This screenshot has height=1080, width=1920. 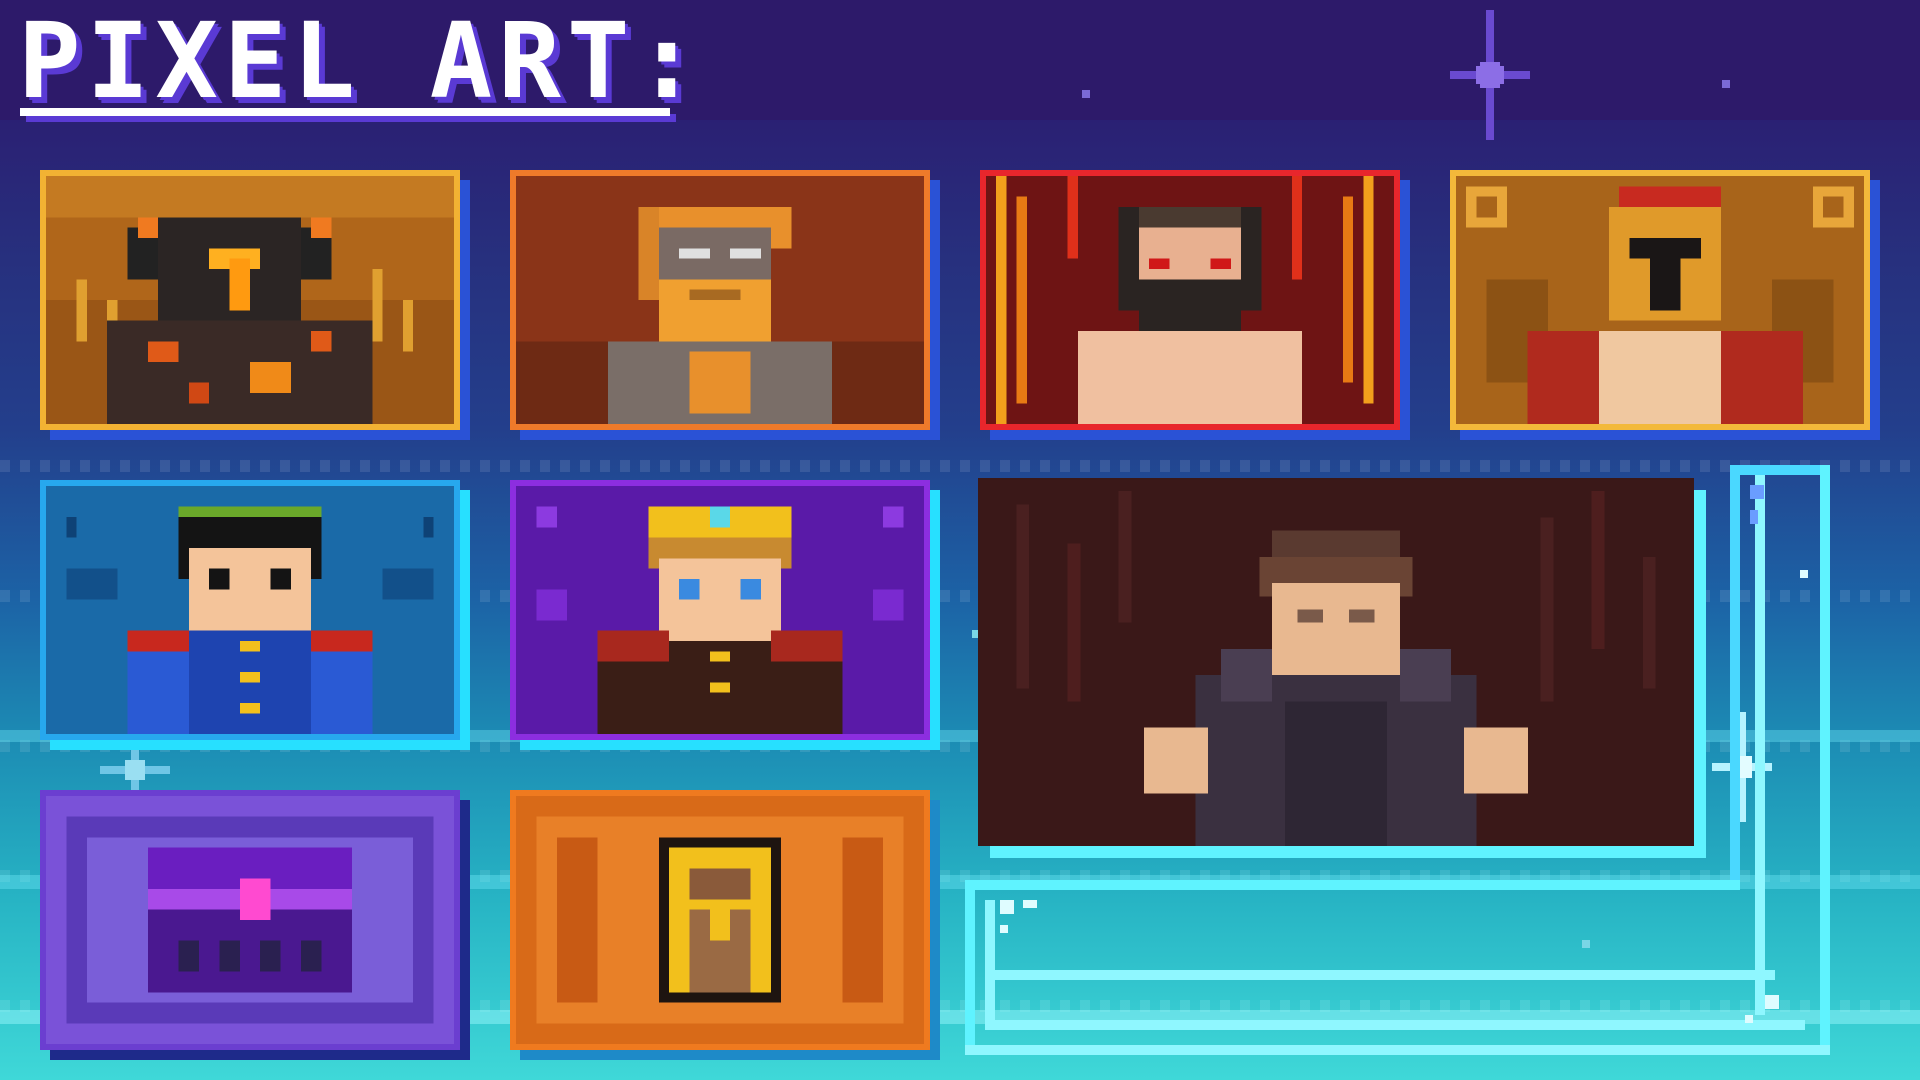 What do you see at coordinates (250, 300) in the screenshot?
I see `lava-golem-portrait` at bounding box center [250, 300].